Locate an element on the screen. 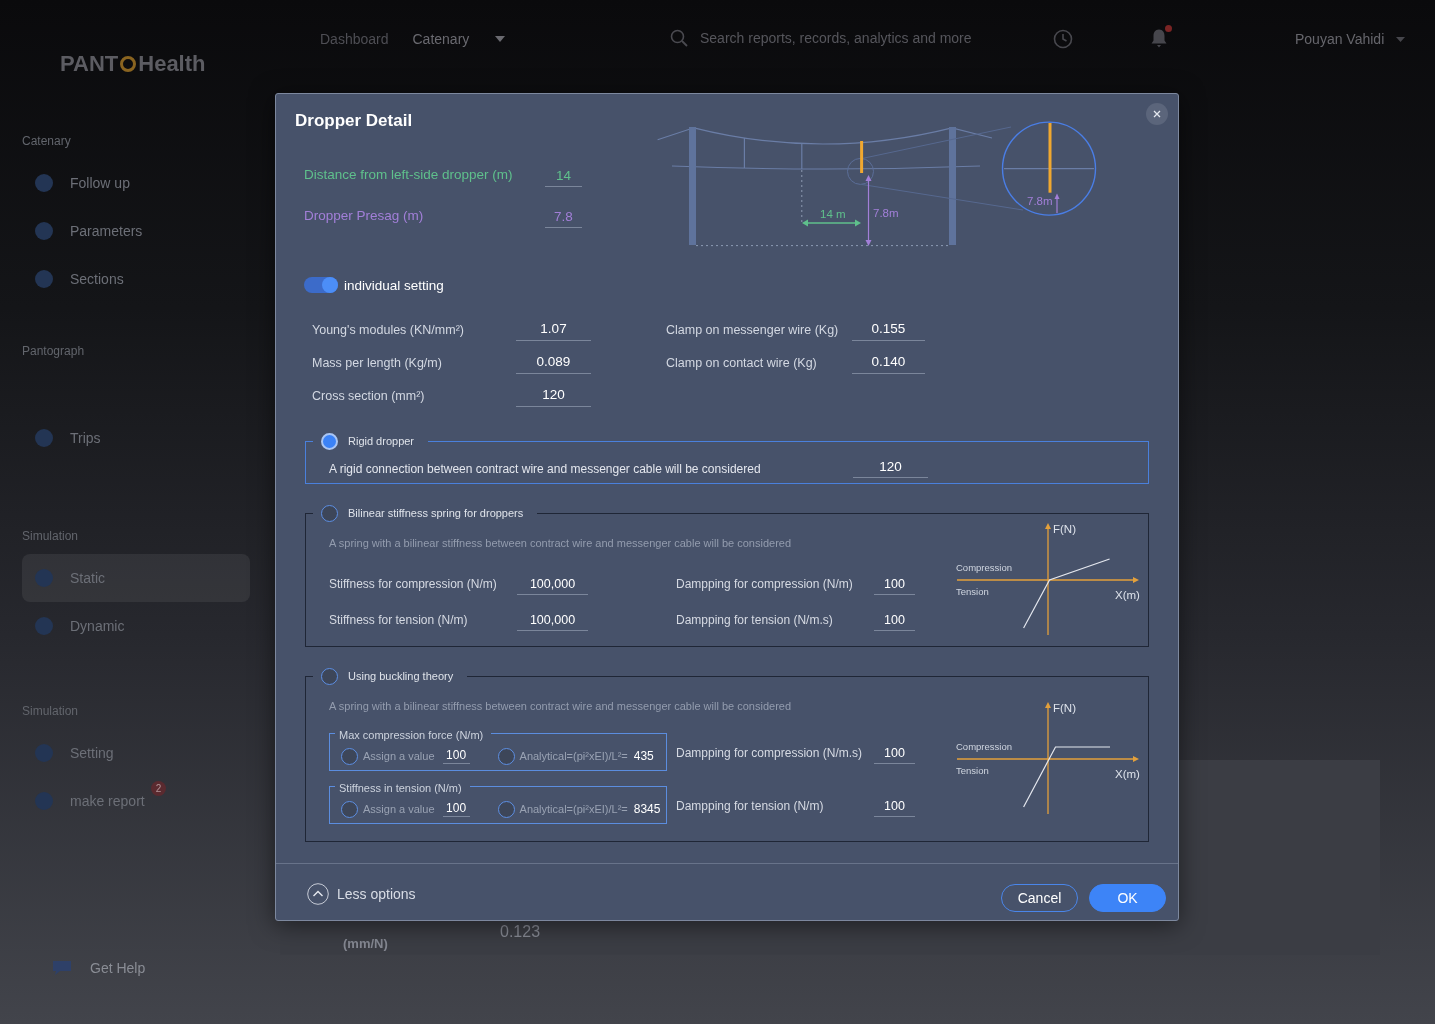 The width and height of the screenshot is (1435, 1024). field-label: Mass per length (Kg/m) is located at coordinates (377, 363).